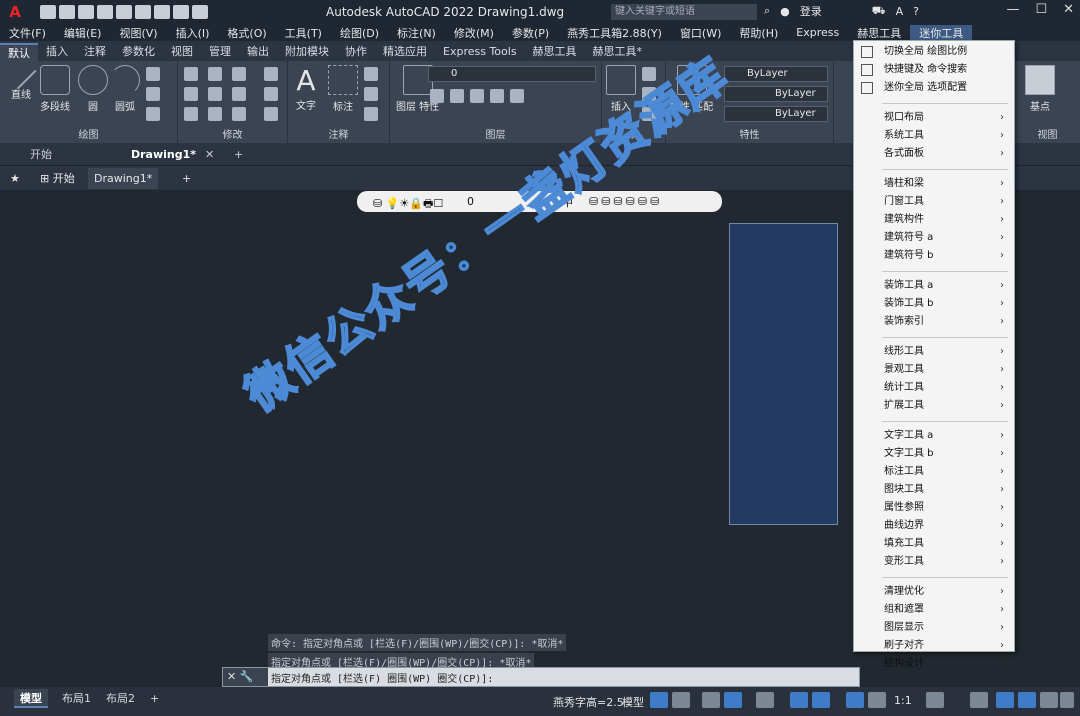 The height and width of the screenshot is (716, 1080). What do you see at coordinates (934, 184) in the screenshot?
I see `dropdown-item: 墙柱和梁 ›` at bounding box center [934, 184].